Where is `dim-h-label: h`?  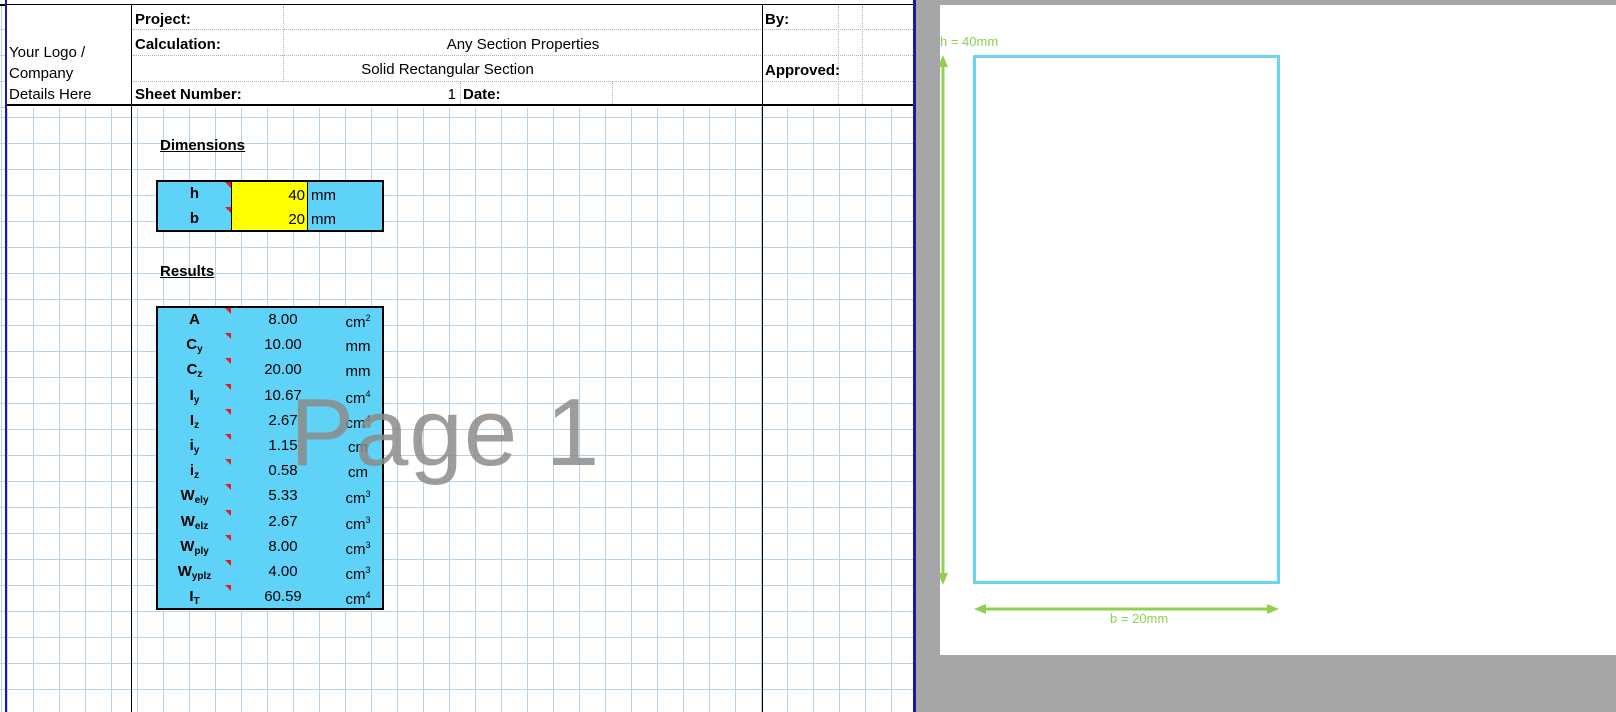 dim-h-label: h is located at coordinates (194, 193).